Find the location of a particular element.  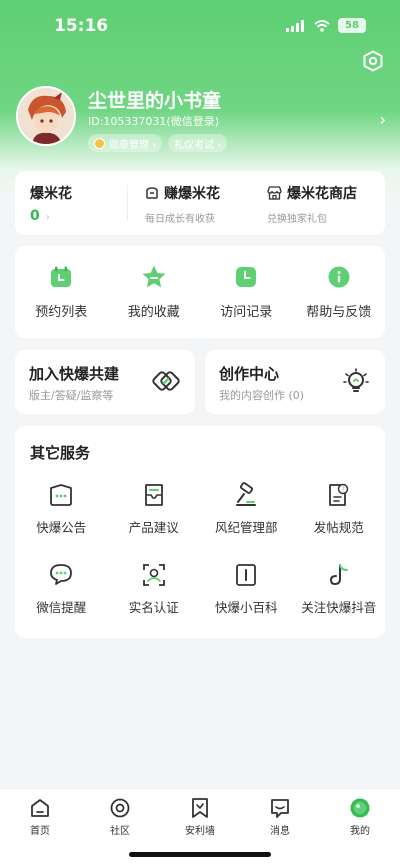

services-row: 微信提醒 实名认证 快爆小百科 关注快爆抖音 is located at coordinates (200, 589).